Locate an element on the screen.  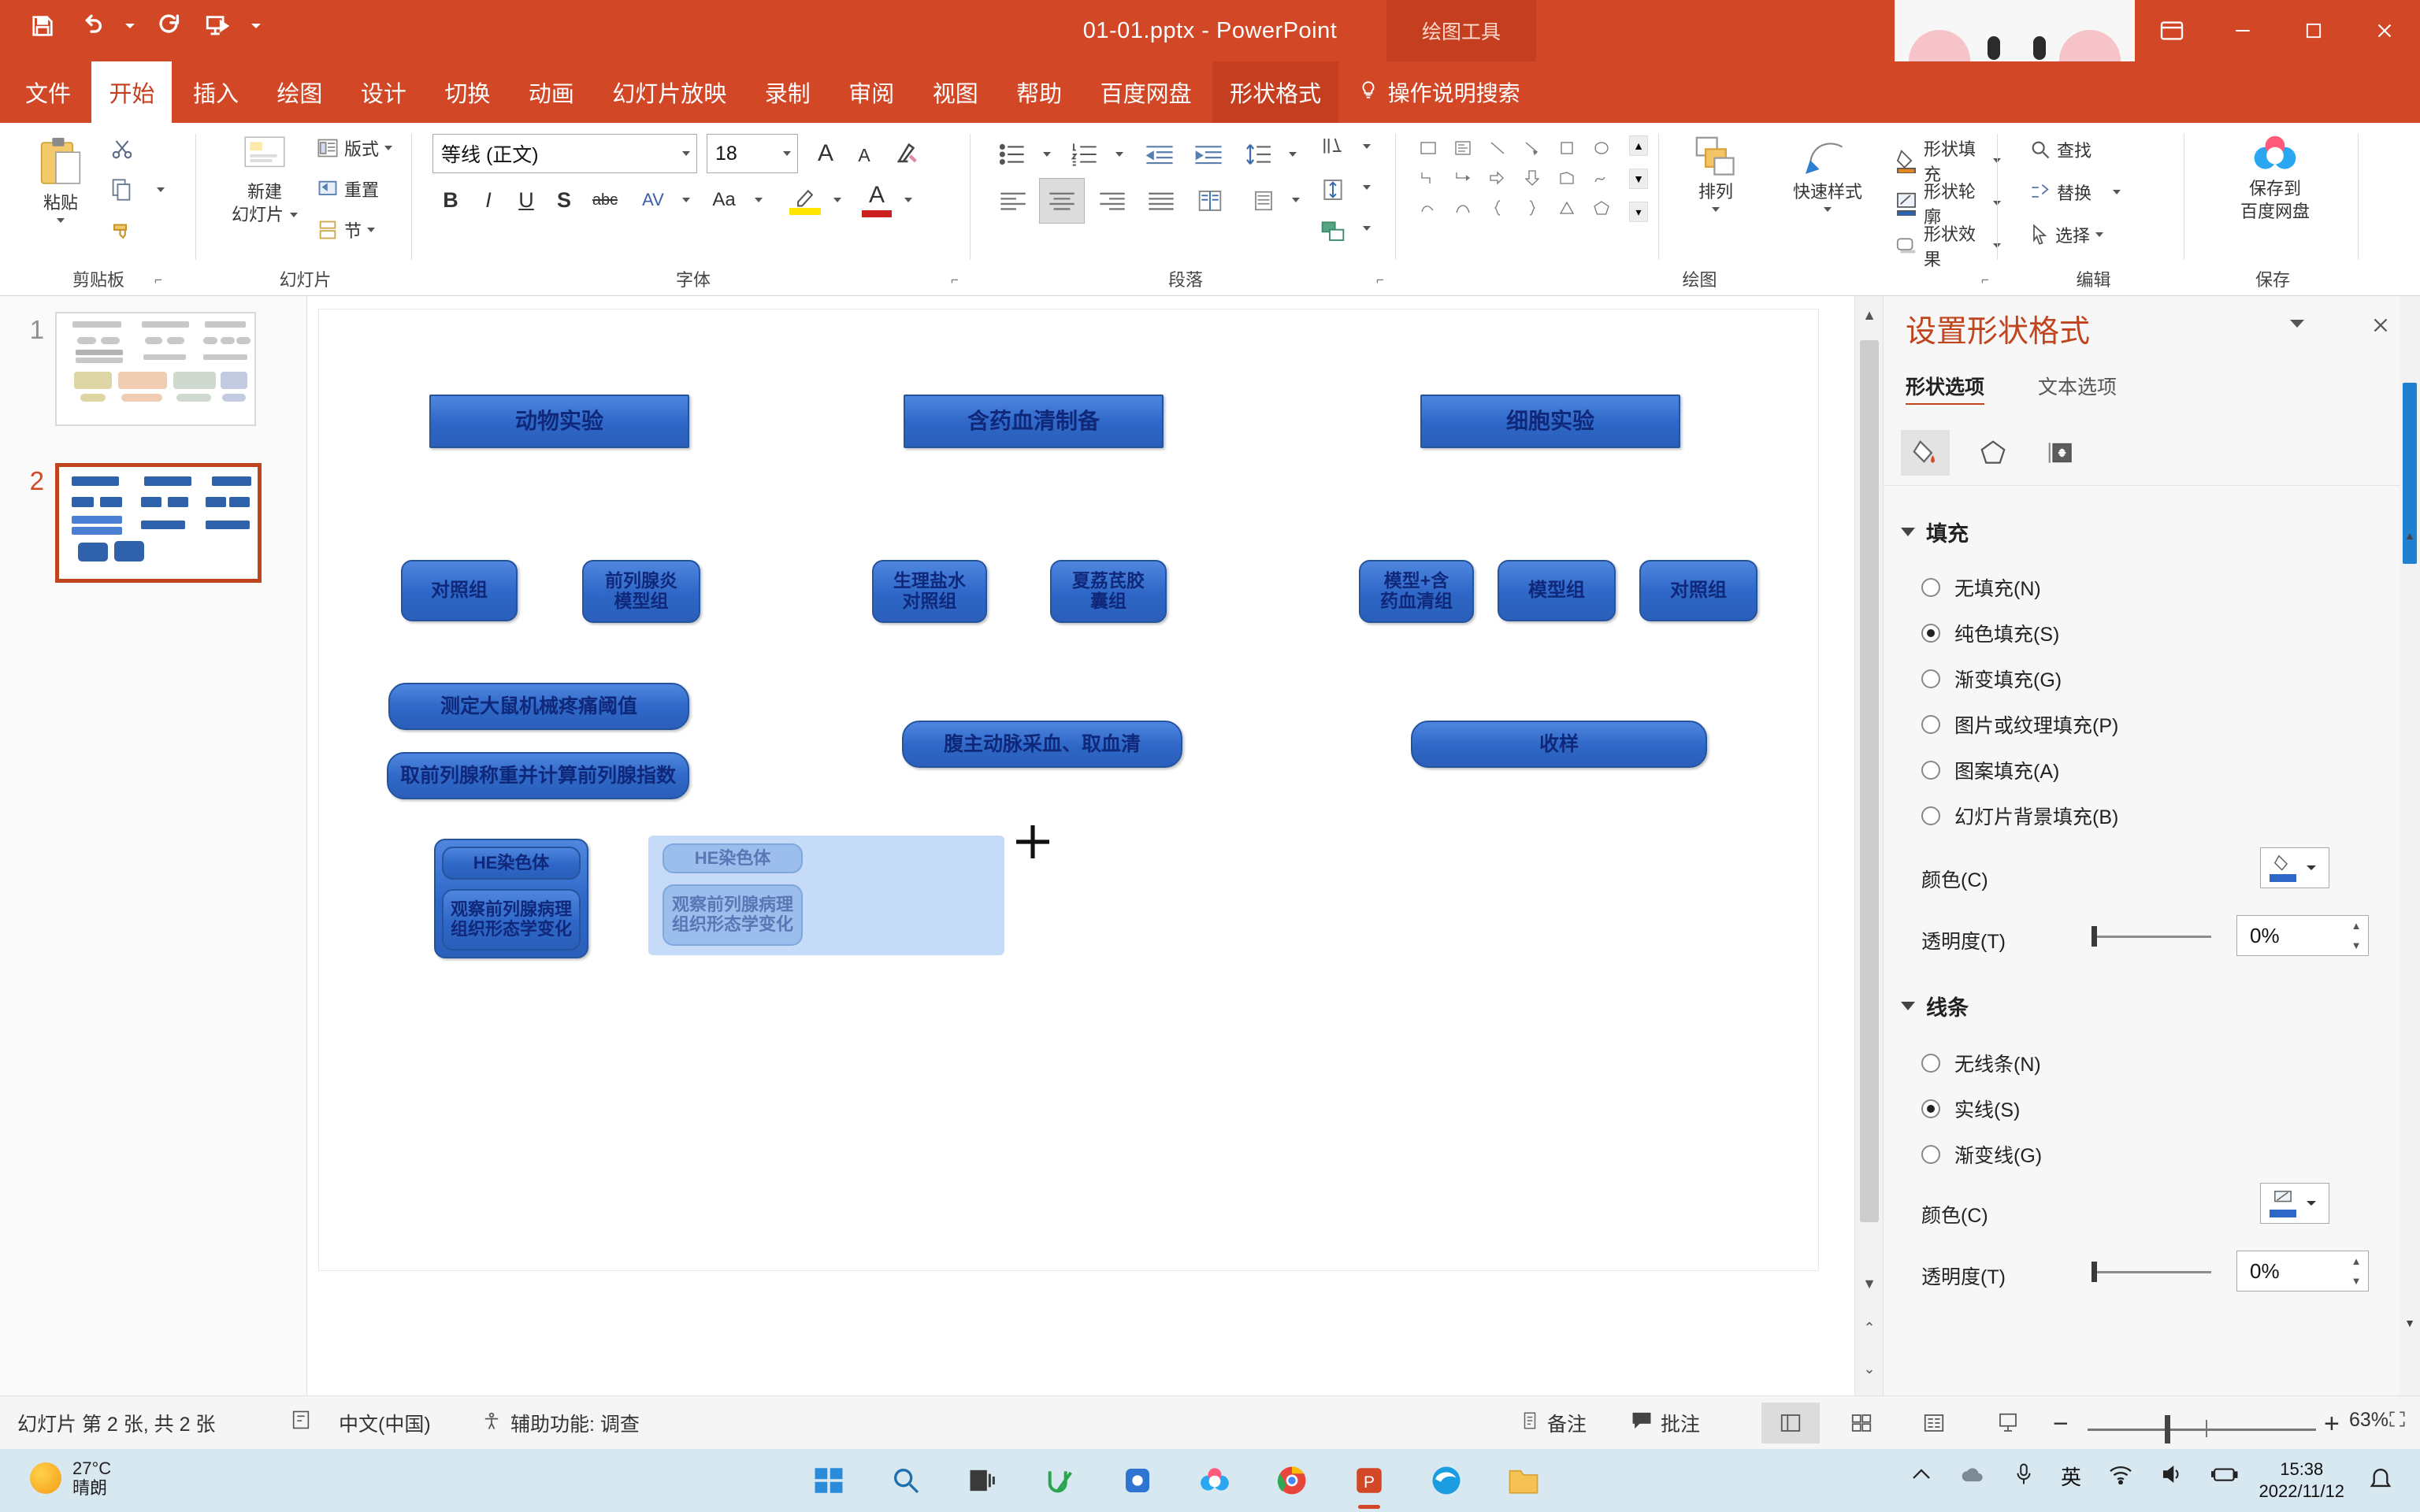
underline-button: U is located at coordinates (526, 200).